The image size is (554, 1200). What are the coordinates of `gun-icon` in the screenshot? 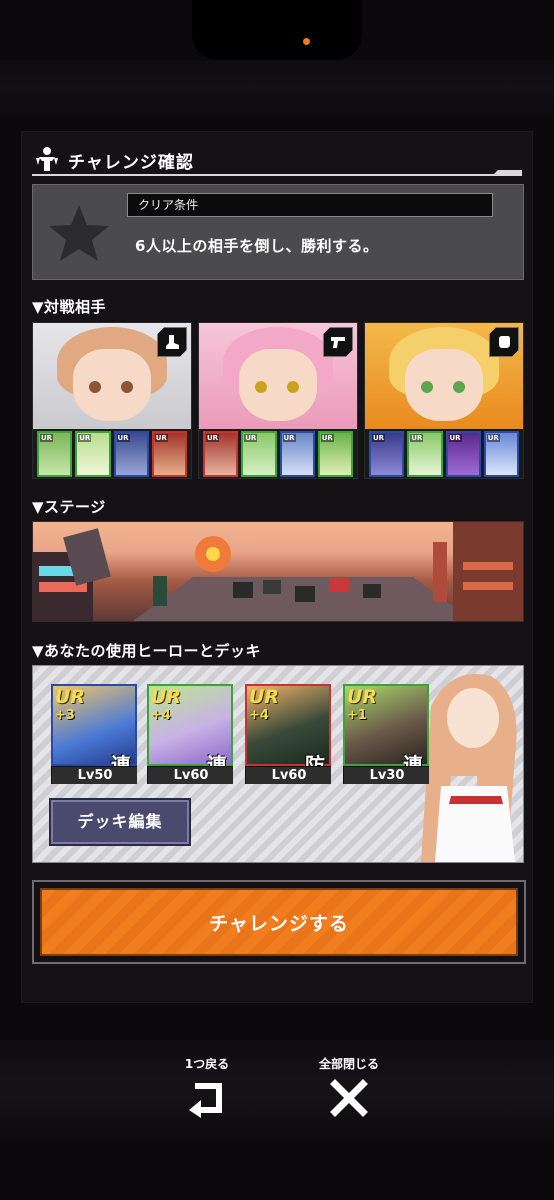 It's located at (338, 342).